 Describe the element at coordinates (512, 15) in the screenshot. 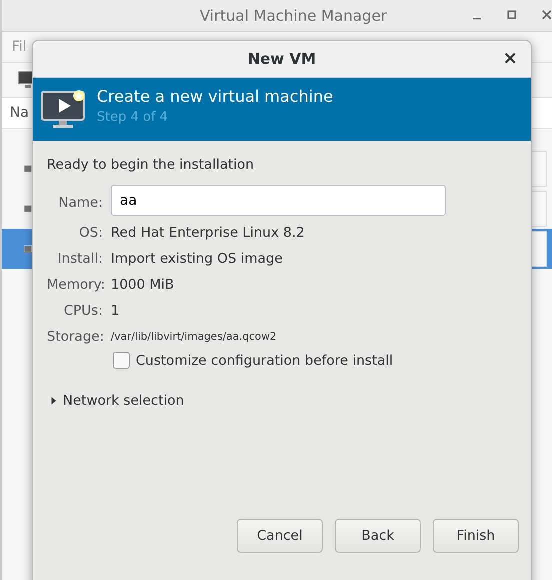

I see `maximize-icon` at that location.